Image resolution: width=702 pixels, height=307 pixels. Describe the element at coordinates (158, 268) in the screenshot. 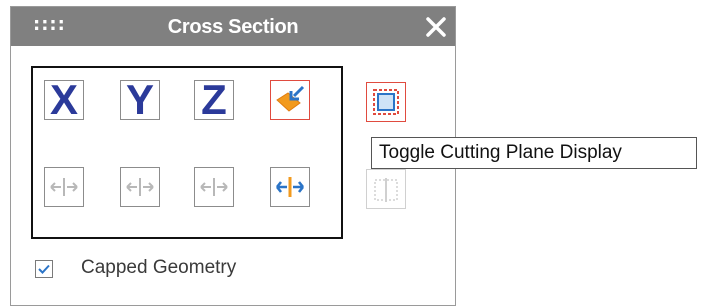

I see `capped-geometry-label: Capped Geometry` at that location.